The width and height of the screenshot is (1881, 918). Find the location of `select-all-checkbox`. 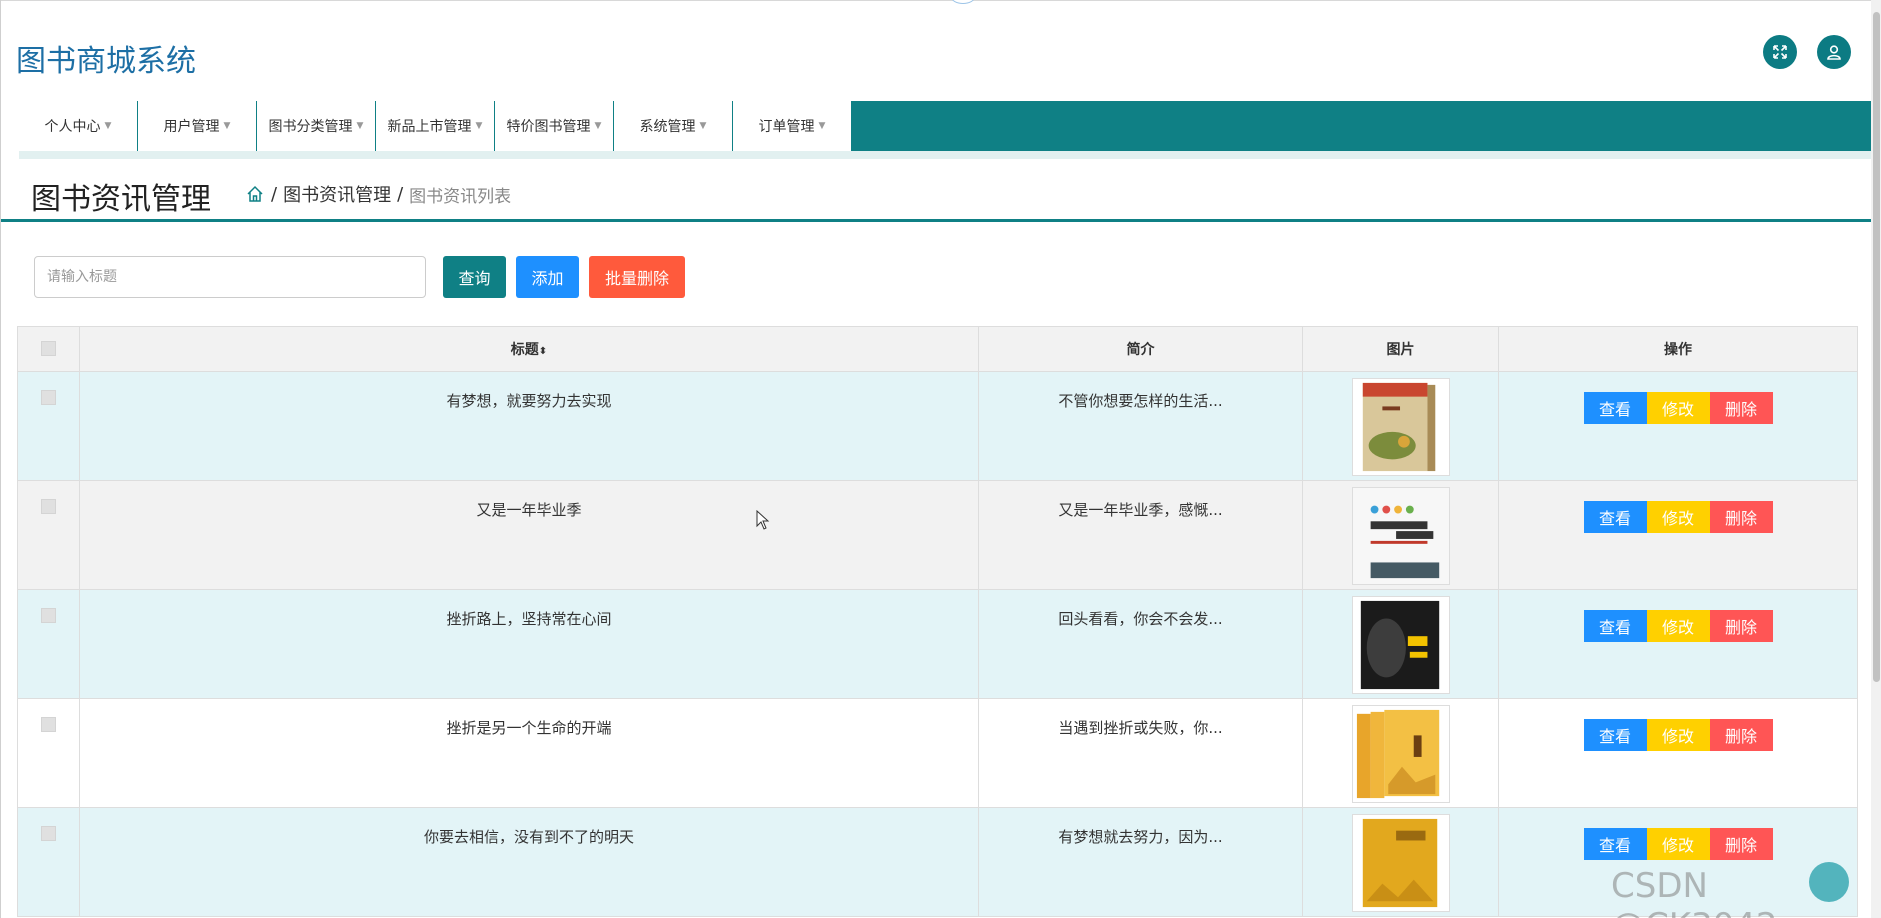

select-all-checkbox is located at coordinates (48, 348).